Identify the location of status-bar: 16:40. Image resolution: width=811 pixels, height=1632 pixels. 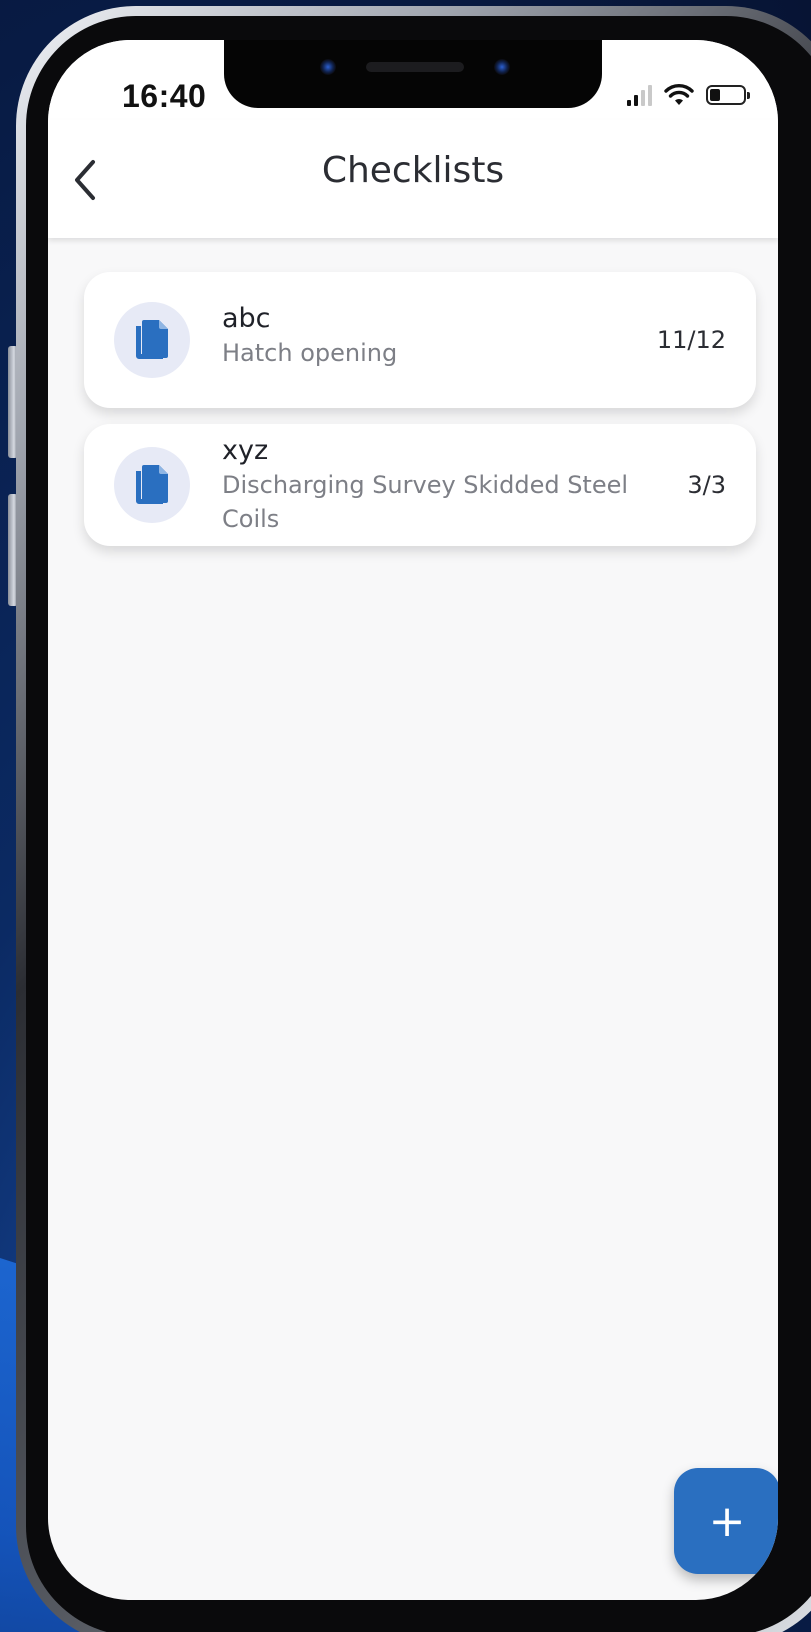
(413, 80).